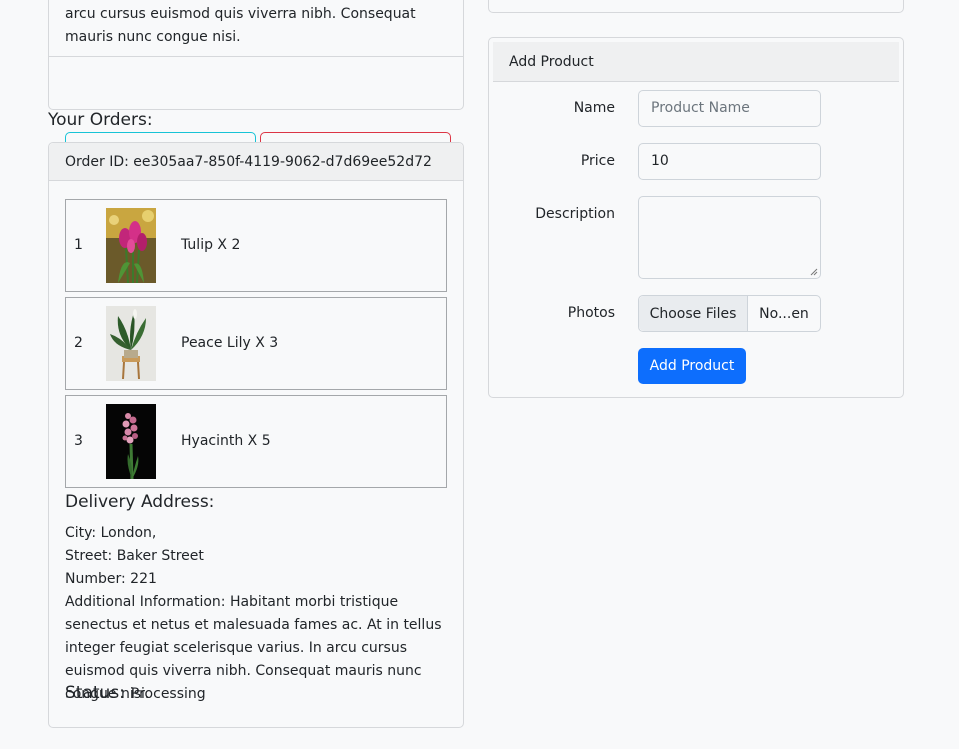  Describe the element at coordinates (256, 245) in the screenshot. I see `order-item: 1 Tulip X 2` at that location.